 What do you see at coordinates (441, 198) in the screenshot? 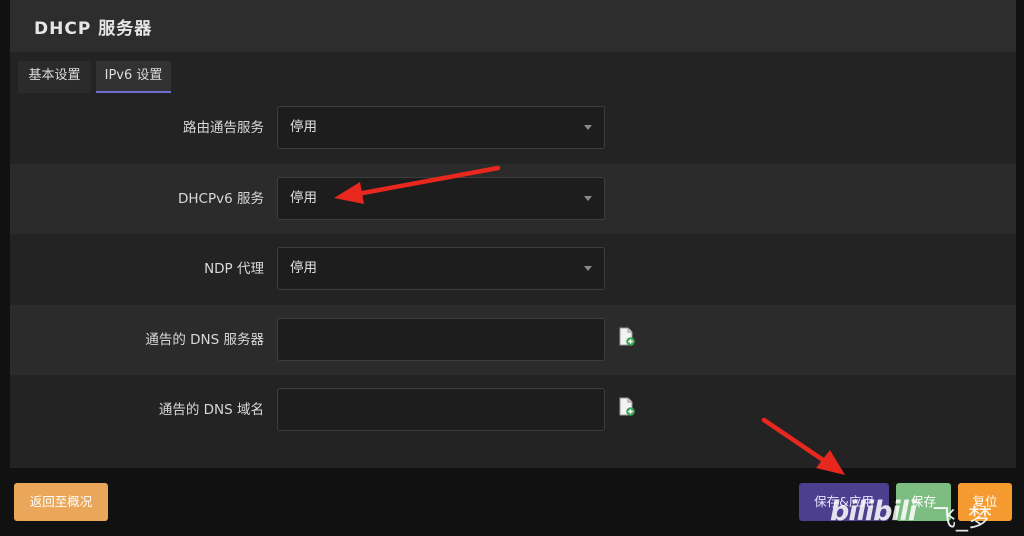
I see `dhcpv6-service-select: 停用` at bounding box center [441, 198].